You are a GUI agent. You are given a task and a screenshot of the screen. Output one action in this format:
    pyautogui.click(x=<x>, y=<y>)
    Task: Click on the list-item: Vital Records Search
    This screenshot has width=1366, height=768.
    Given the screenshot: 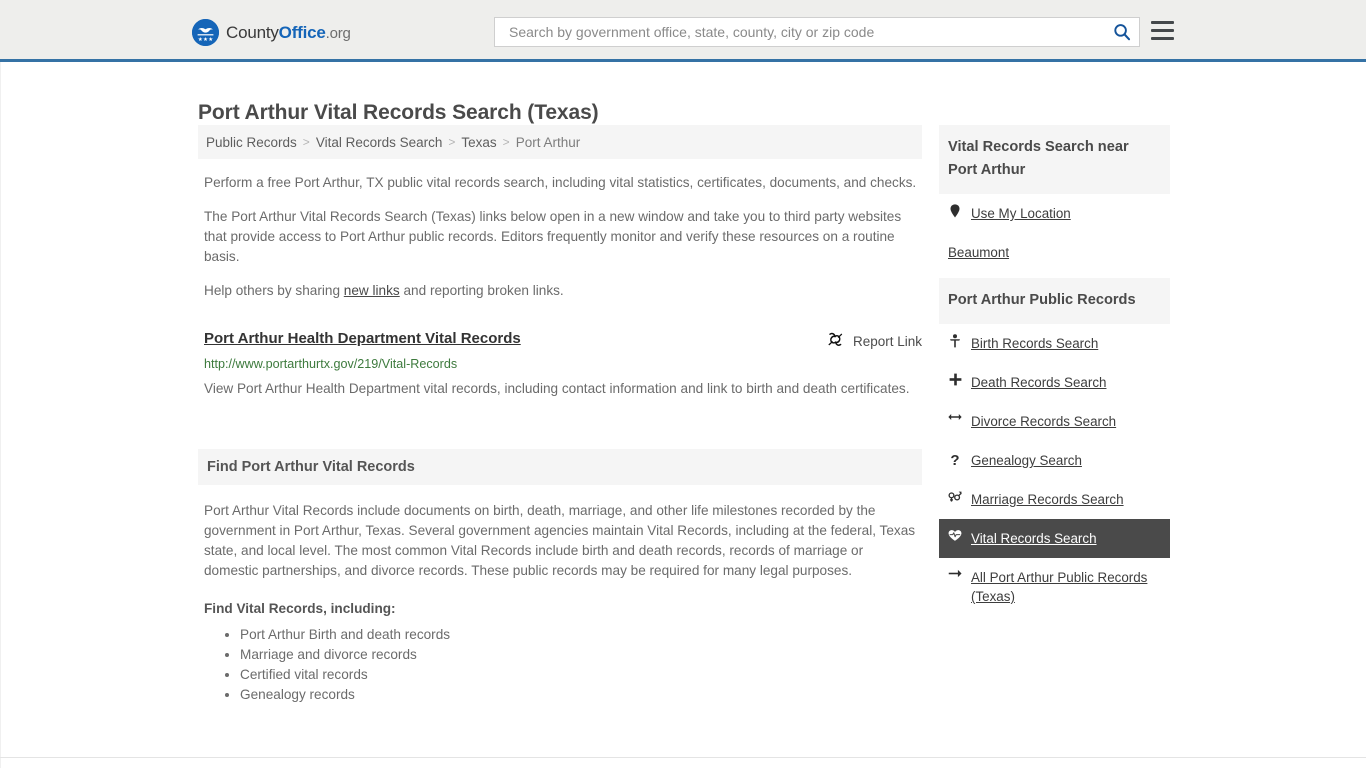 What is the action you would take?
    pyautogui.click(x=1054, y=538)
    